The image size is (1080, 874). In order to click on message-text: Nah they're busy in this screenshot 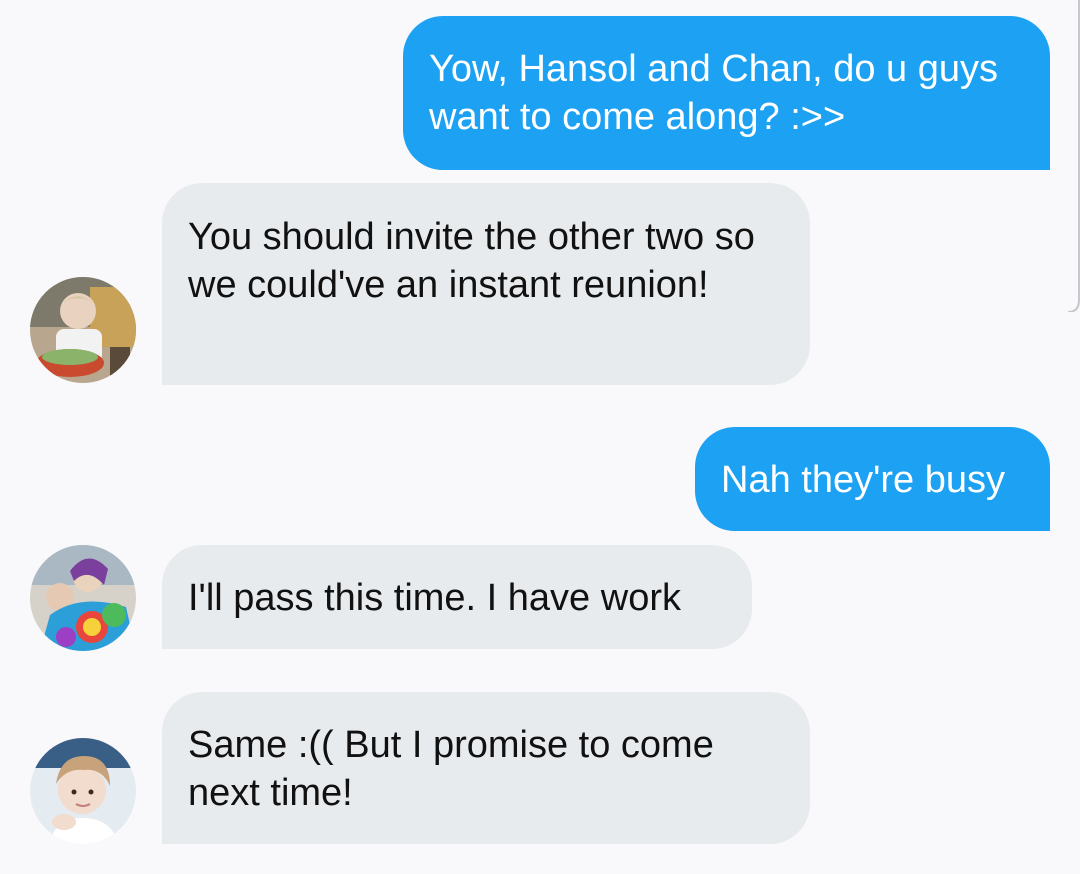, I will do `click(863, 480)`.